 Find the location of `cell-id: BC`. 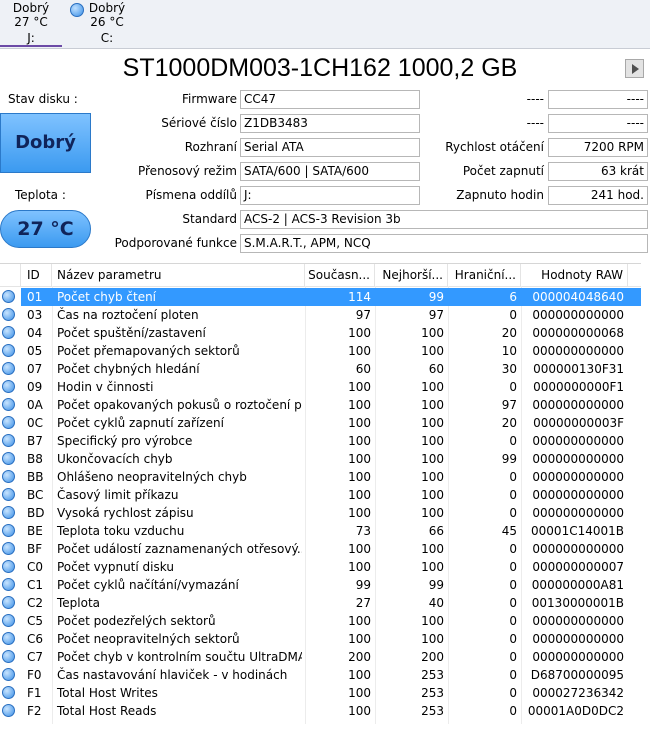

cell-id: BC is located at coordinates (35, 495).